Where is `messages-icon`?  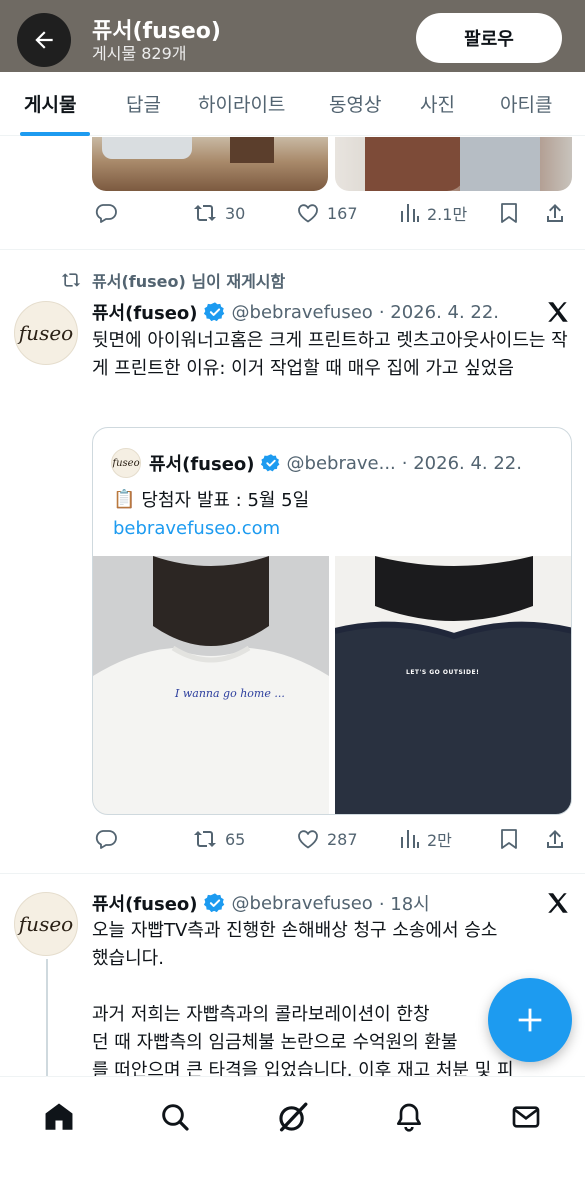
messages-icon is located at coordinates (526, 1117).